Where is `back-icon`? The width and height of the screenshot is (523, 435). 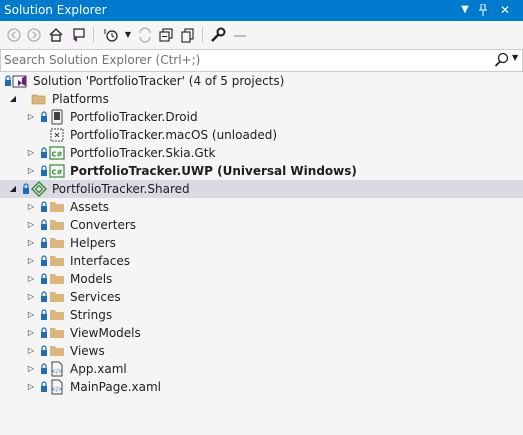 back-icon is located at coordinates (14, 35).